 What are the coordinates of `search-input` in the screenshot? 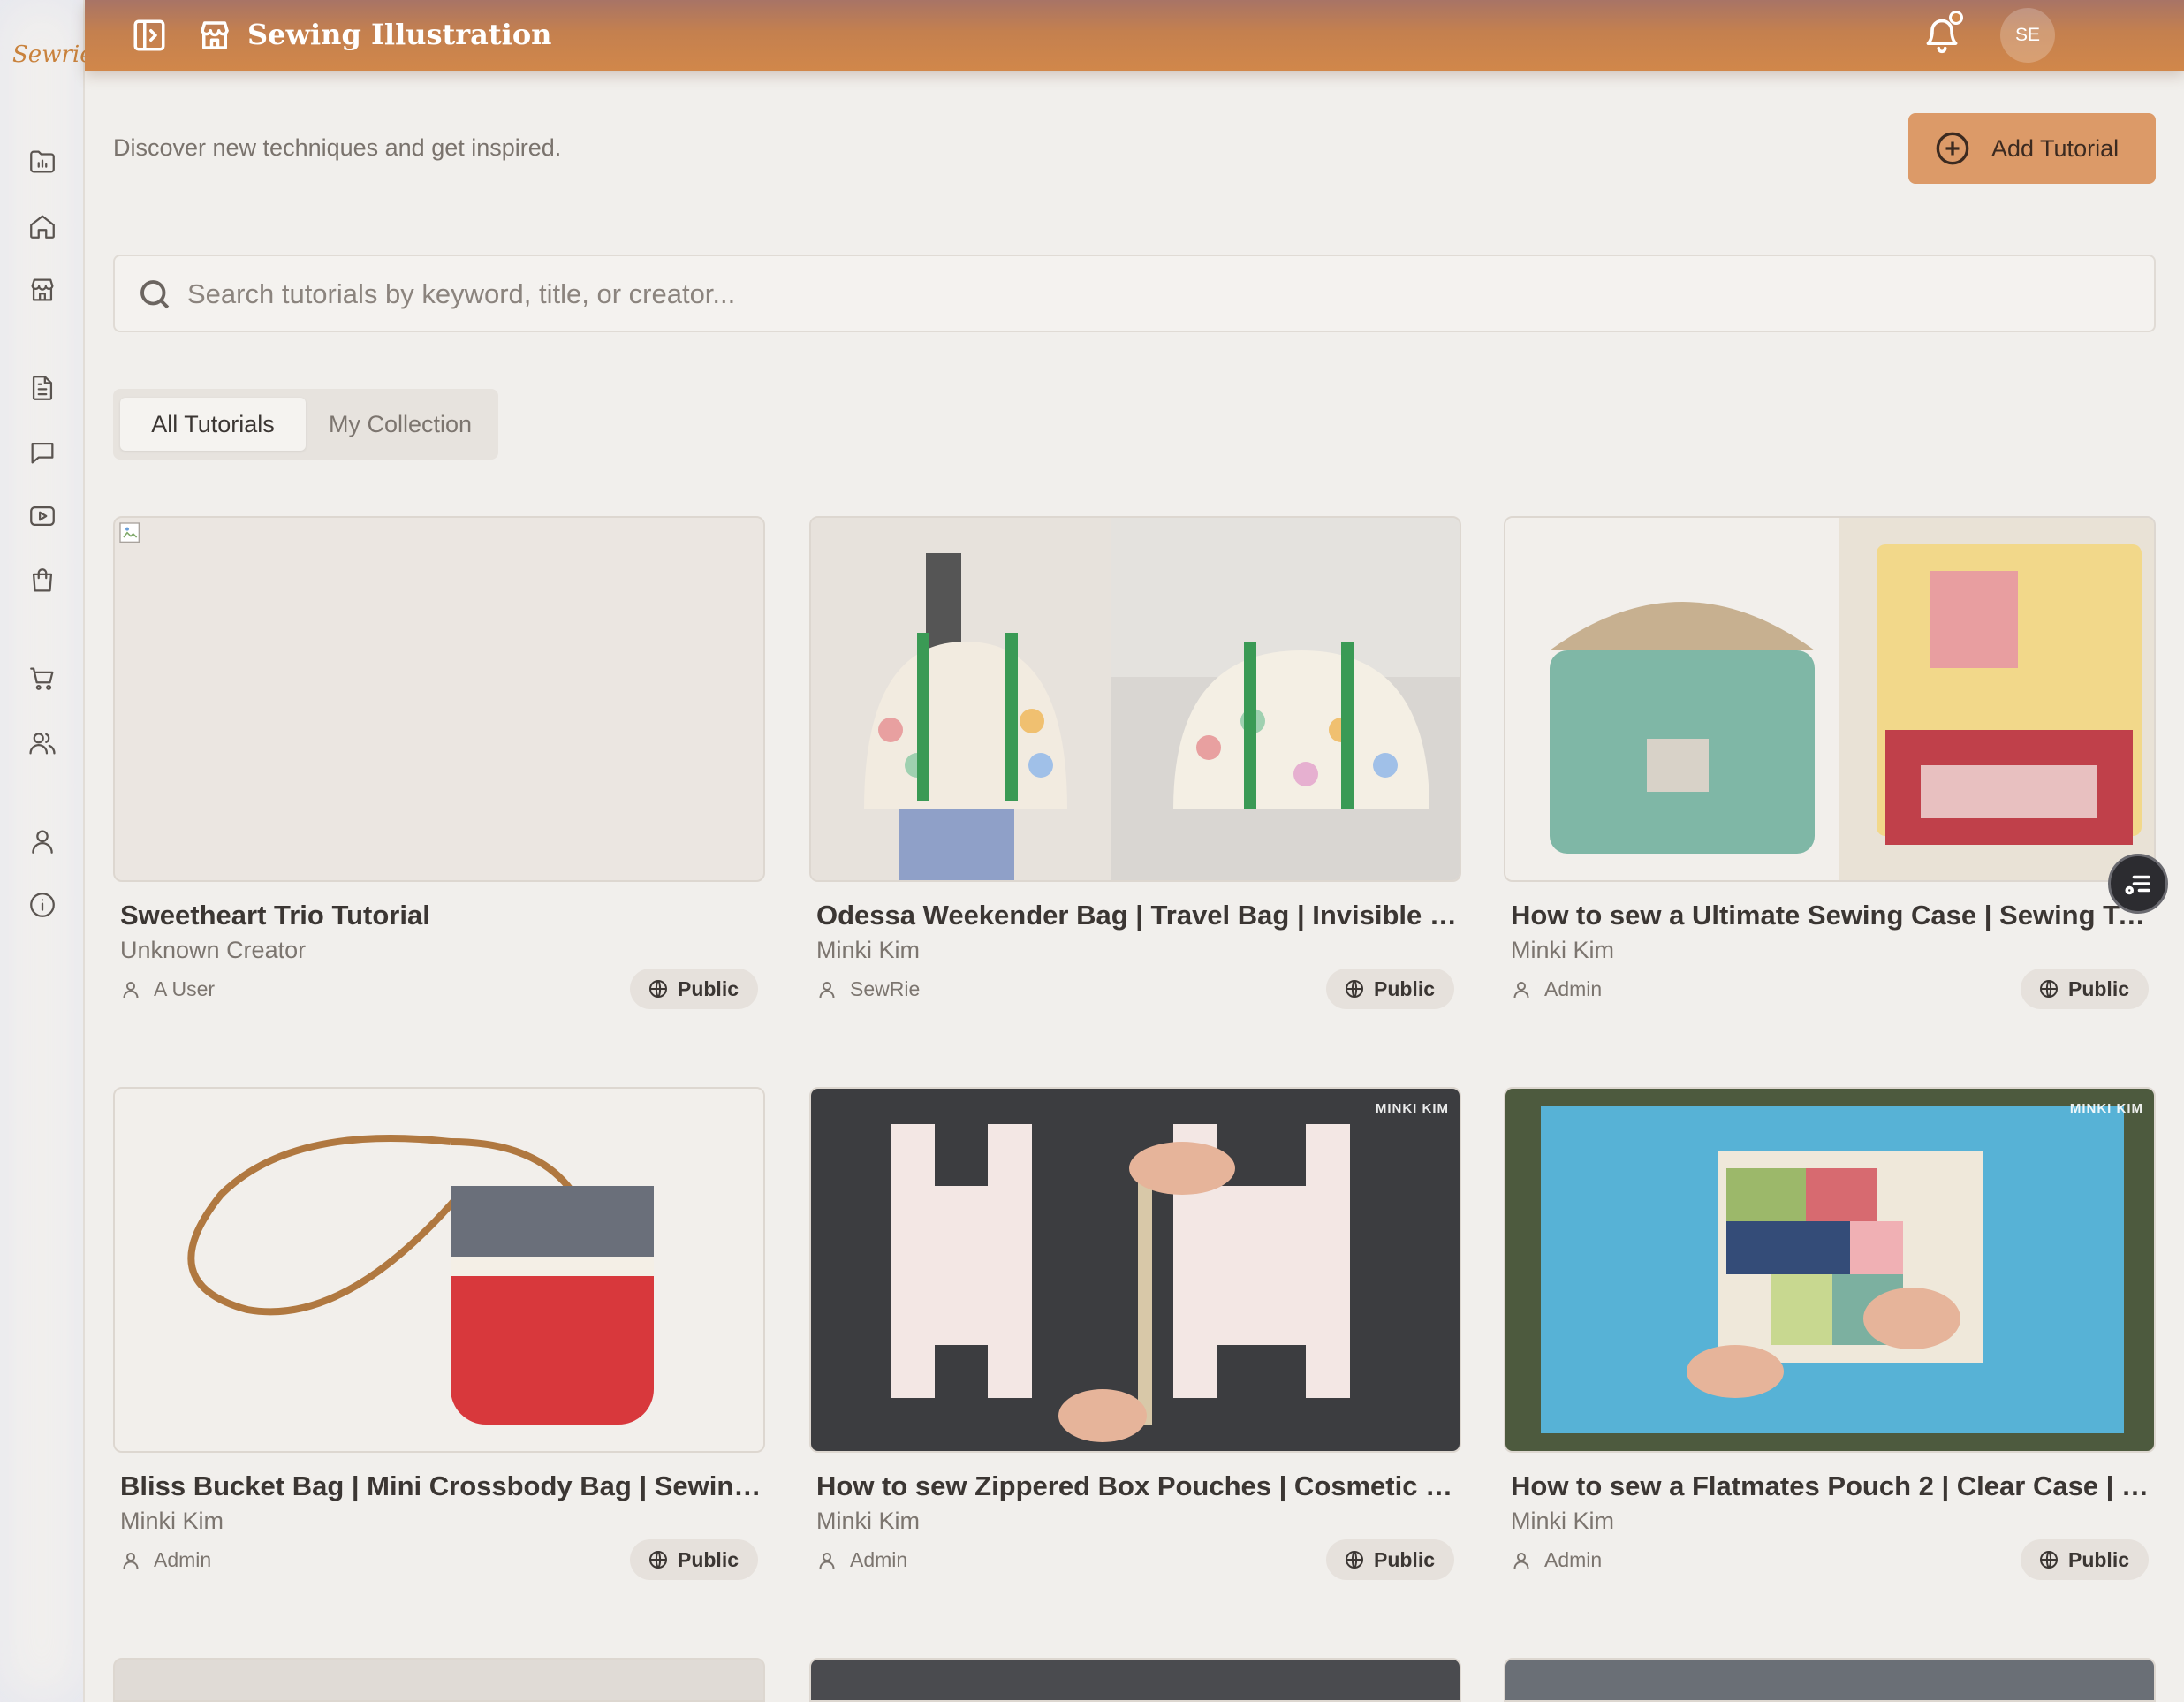 It's located at (1150, 294).